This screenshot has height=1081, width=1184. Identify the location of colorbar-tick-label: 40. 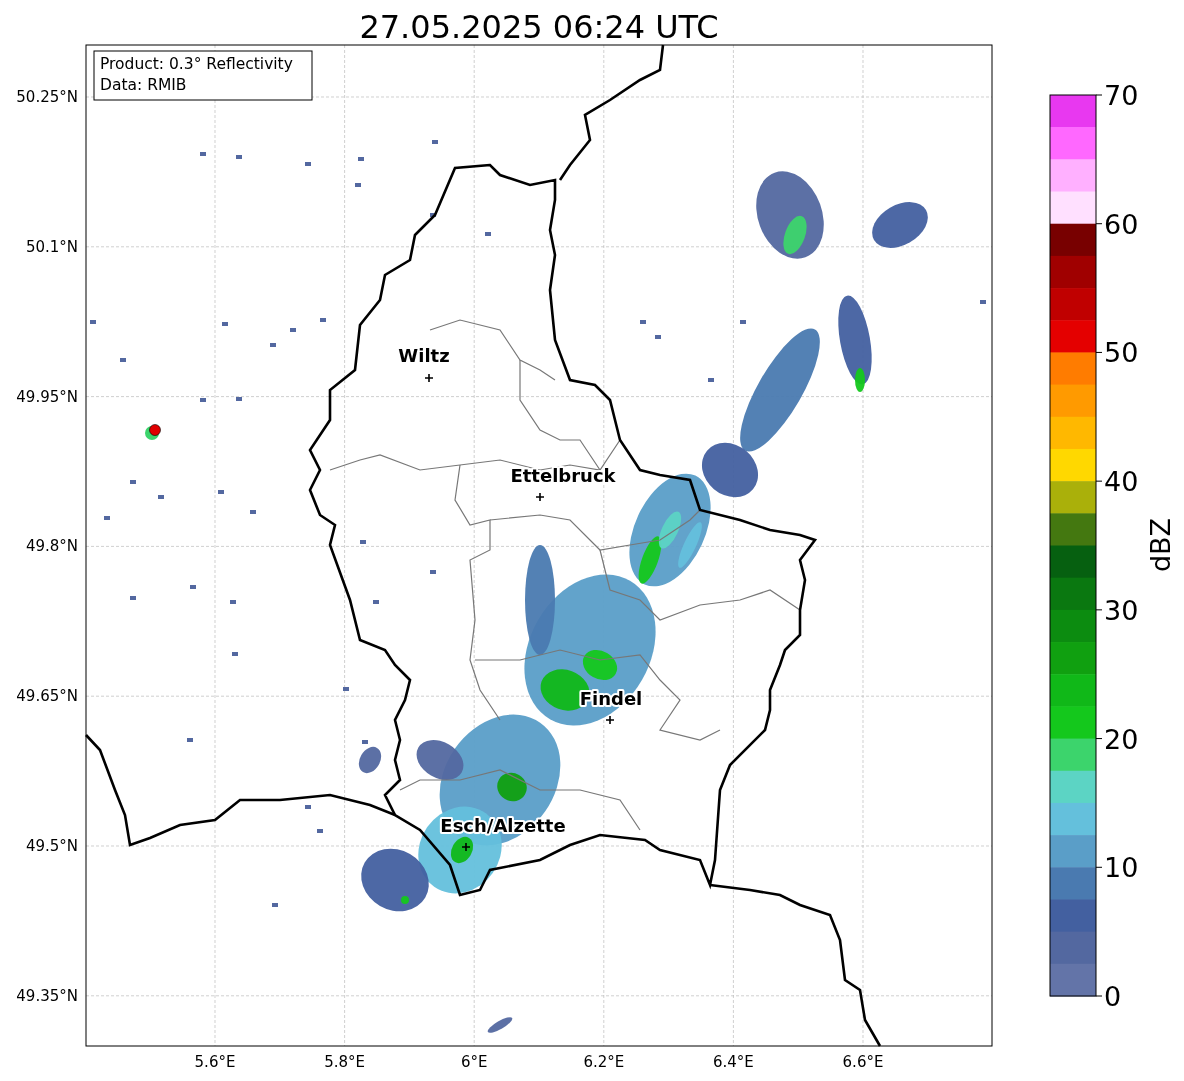
(1121, 482).